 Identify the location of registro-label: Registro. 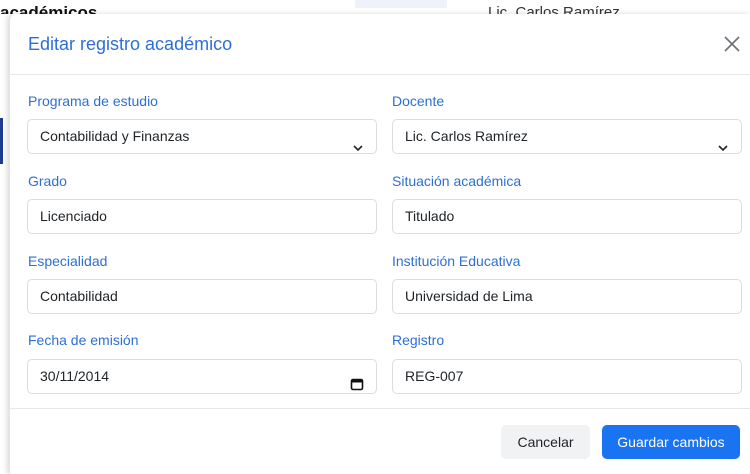
(418, 340).